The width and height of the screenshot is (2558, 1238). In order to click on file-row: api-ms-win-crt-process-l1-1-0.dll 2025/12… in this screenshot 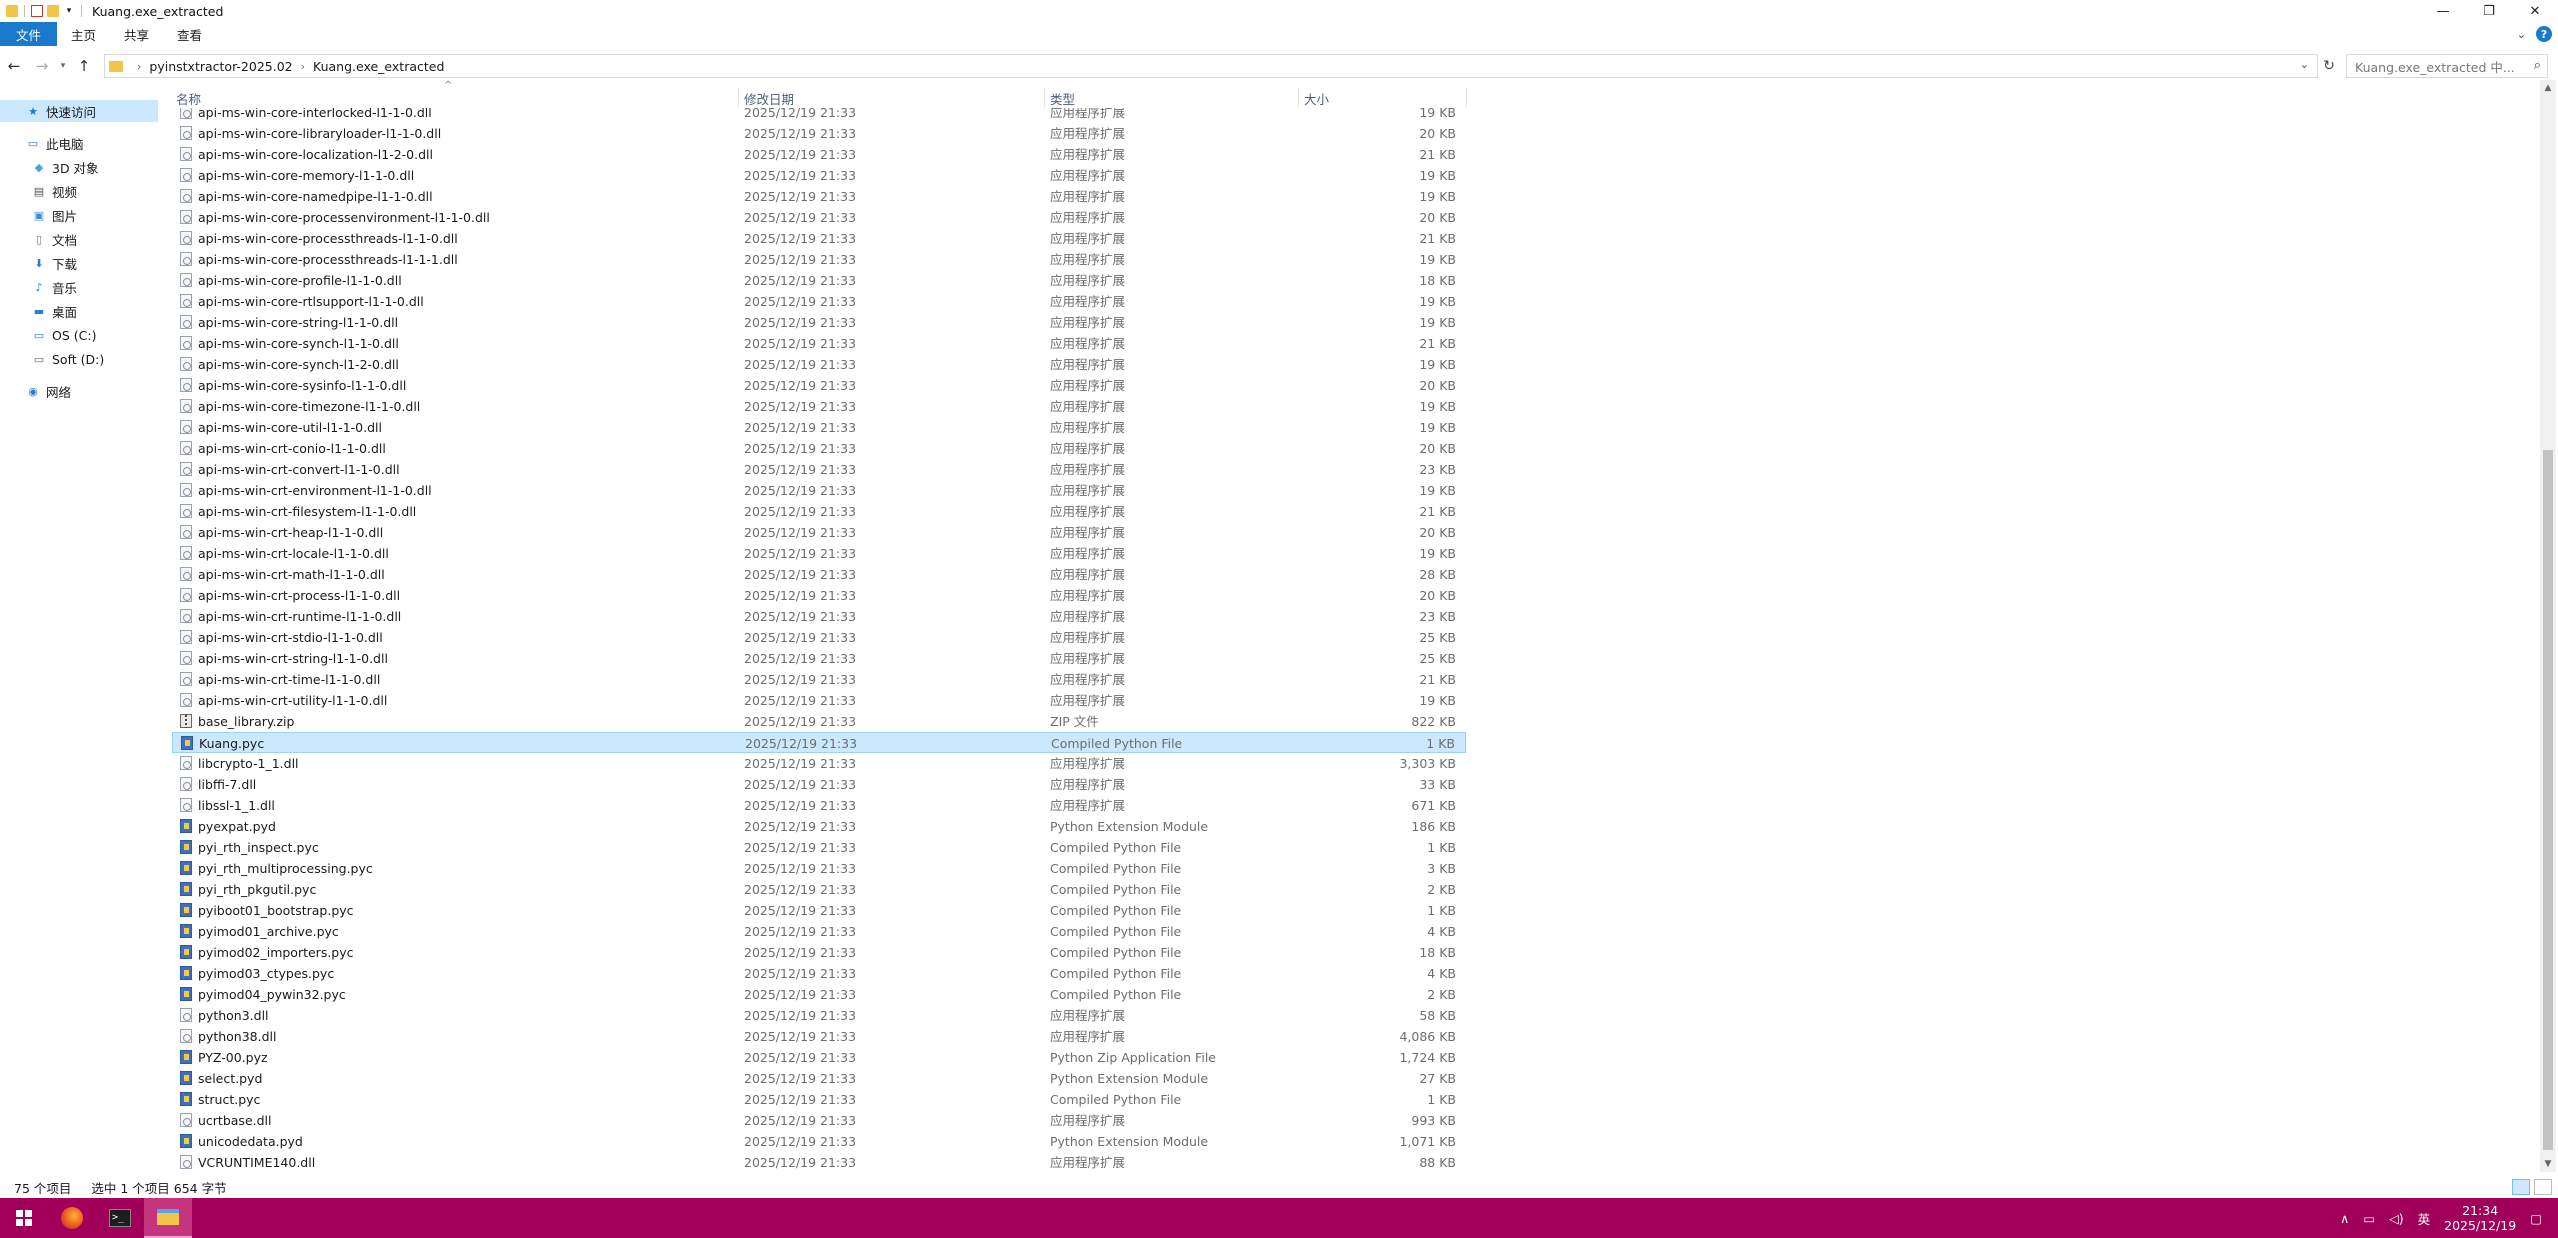, I will do `click(819, 595)`.